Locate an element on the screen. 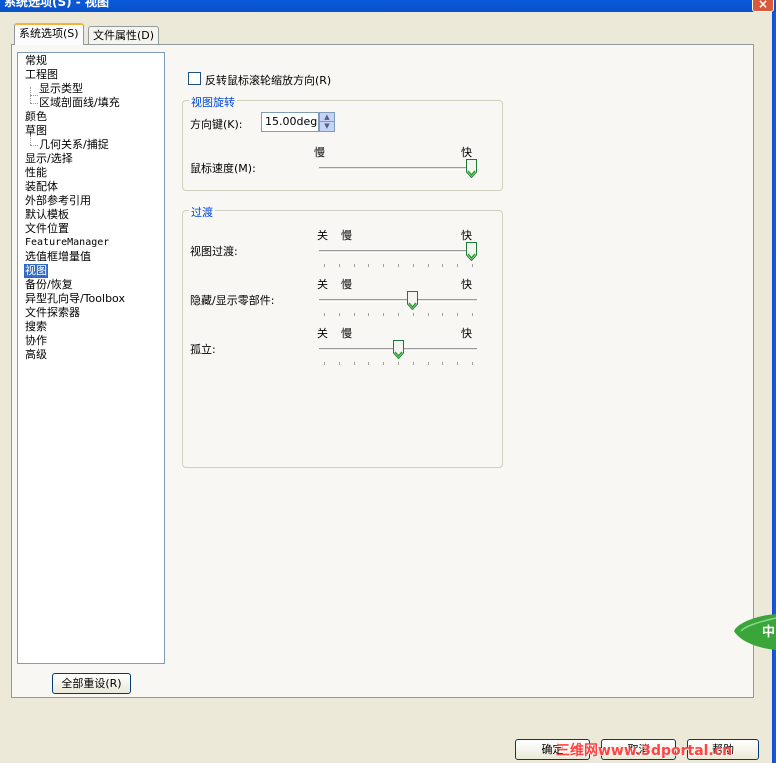 The image size is (776, 763). leaf-icon: 中 is located at coordinates (755, 632).